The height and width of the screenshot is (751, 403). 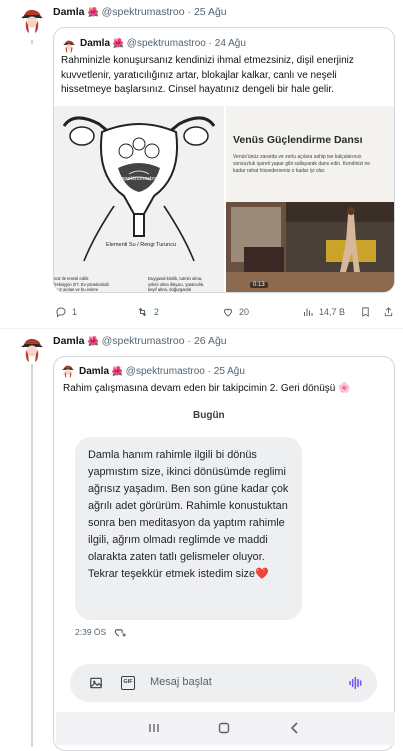 I want to click on android-nav-bar, so click(x=225, y=728).